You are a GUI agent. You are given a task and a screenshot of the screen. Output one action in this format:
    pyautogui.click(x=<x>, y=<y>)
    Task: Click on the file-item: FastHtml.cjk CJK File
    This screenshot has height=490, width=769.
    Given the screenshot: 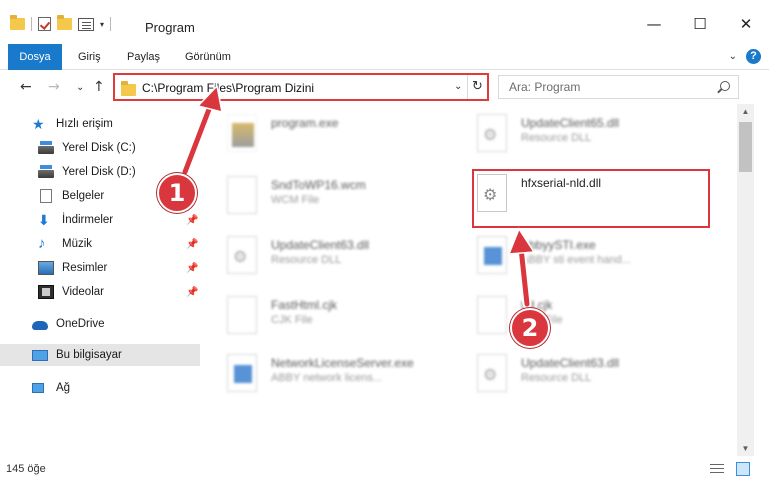 What is the action you would take?
    pyautogui.click(x=330, y=318)
    